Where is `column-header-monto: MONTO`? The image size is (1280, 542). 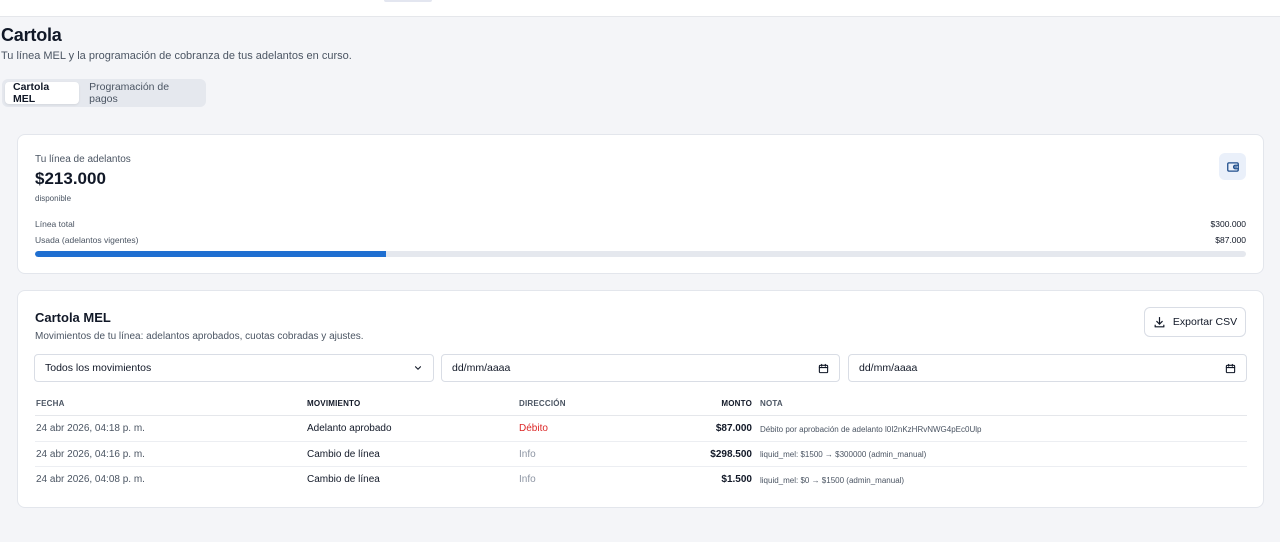 column-header-monto: MONTO is located at coordinates (736, 403).